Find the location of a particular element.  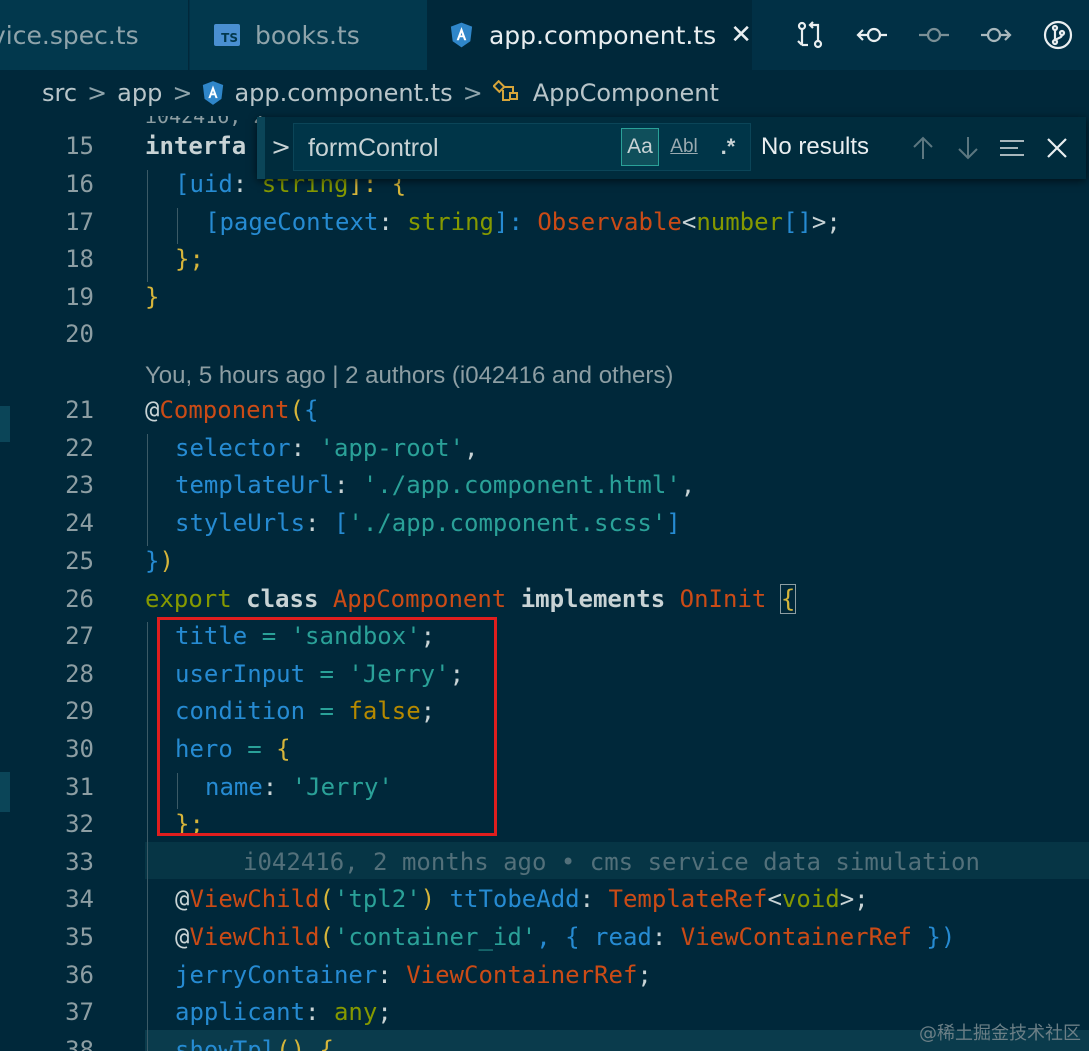

line-number: 15 is located at coordinates (79, 146).